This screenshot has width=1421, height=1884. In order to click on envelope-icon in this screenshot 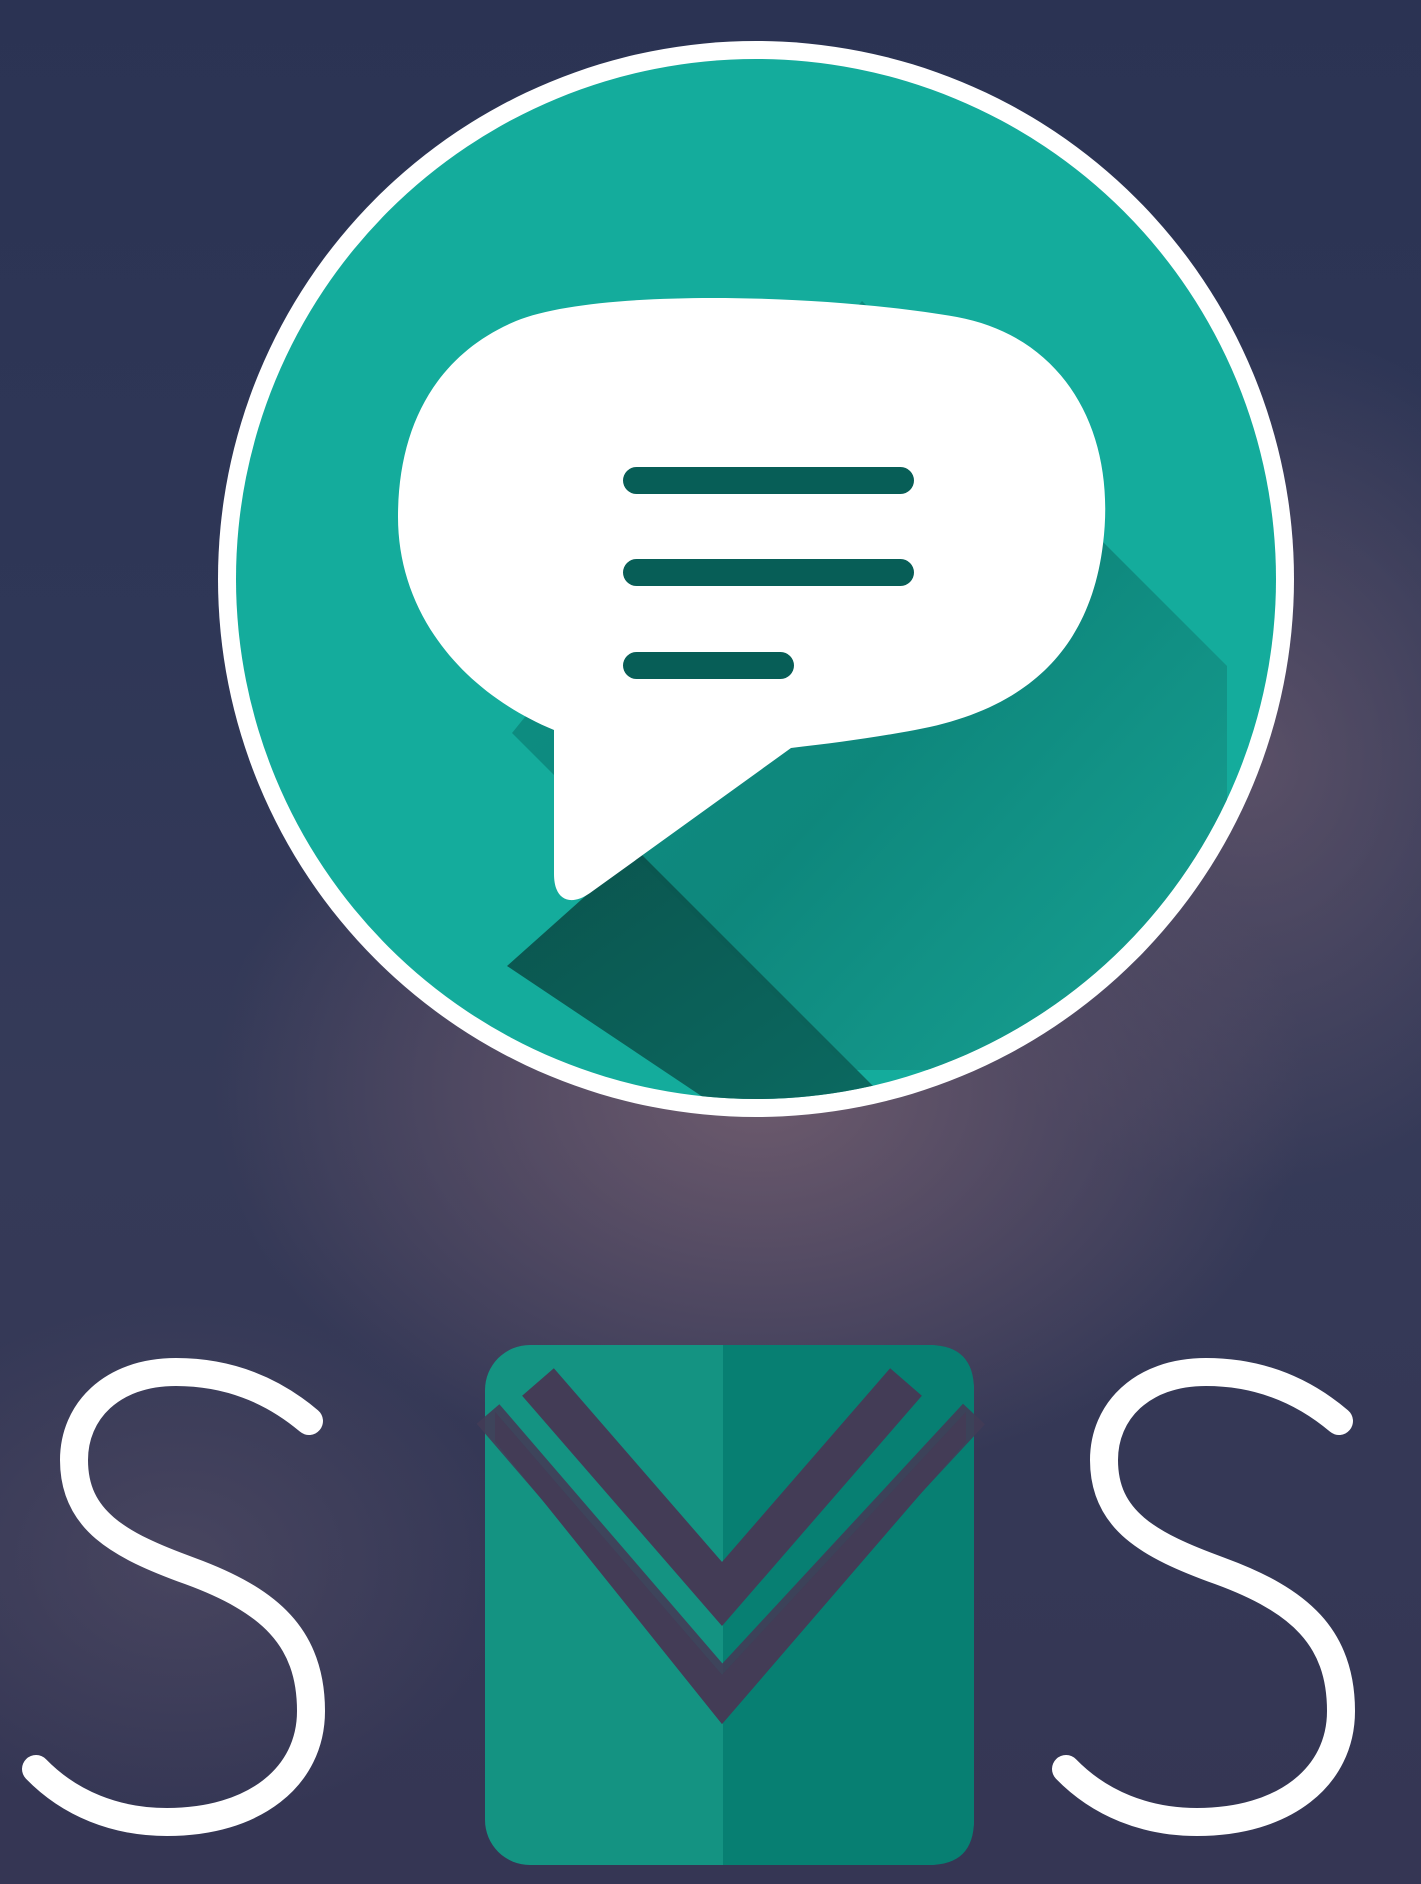, I will do `click(731, 1605)`.